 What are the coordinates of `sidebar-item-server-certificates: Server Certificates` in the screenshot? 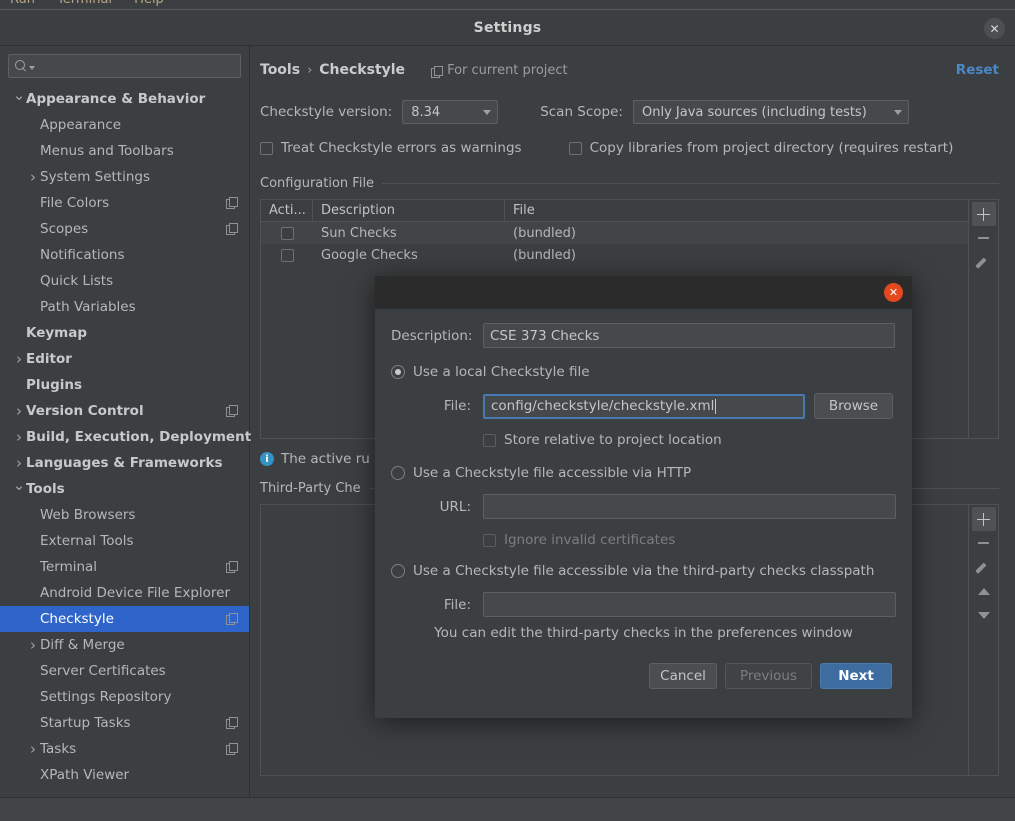 It's located at (124, 671).